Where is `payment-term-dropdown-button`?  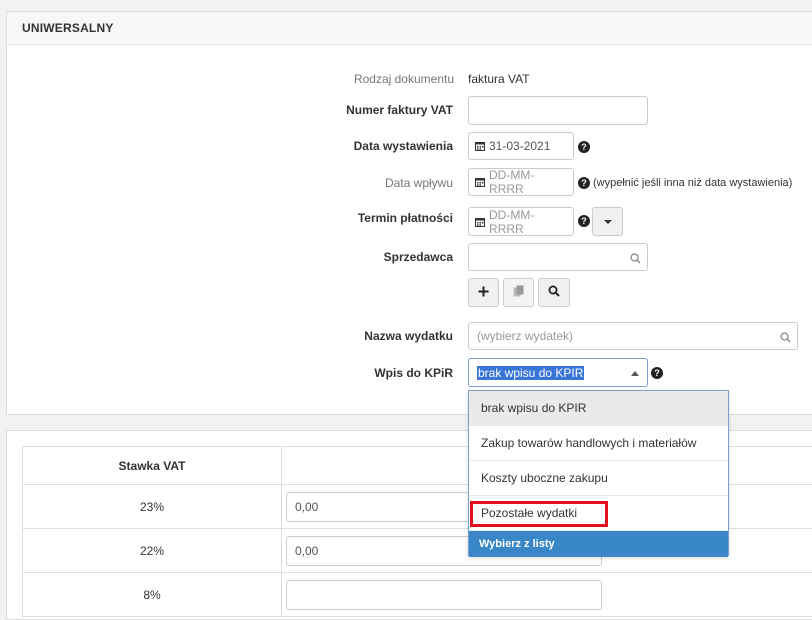 payment-term-dropdown-button is located at coordinates (607, 221).